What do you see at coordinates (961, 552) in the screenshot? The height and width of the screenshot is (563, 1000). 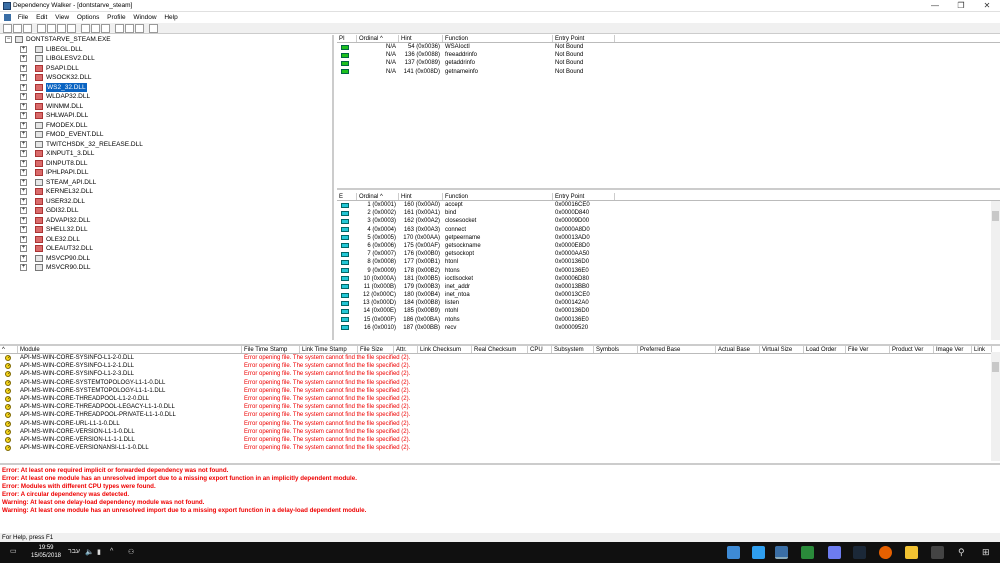 I see `search-icon: ⚲` at bounding box center [961, 552].